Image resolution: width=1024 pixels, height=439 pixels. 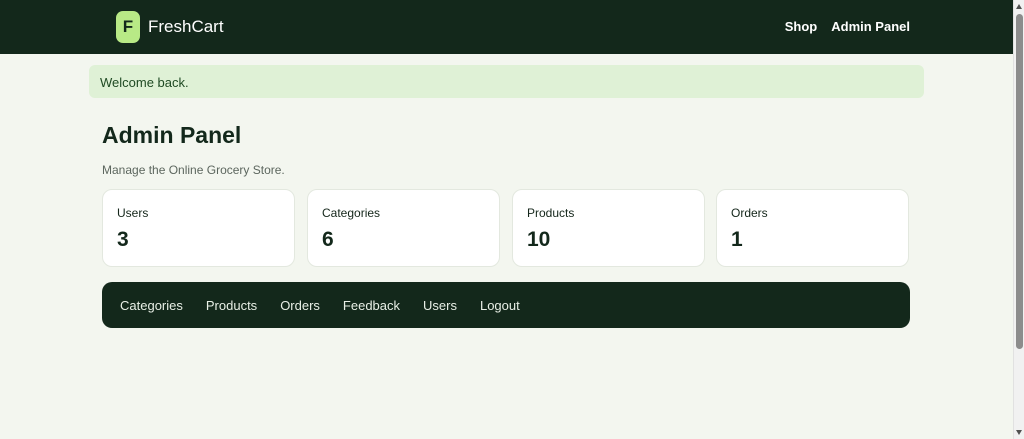 I want to click on admin-nav-categories: Categories, so click(x=151, y=305).